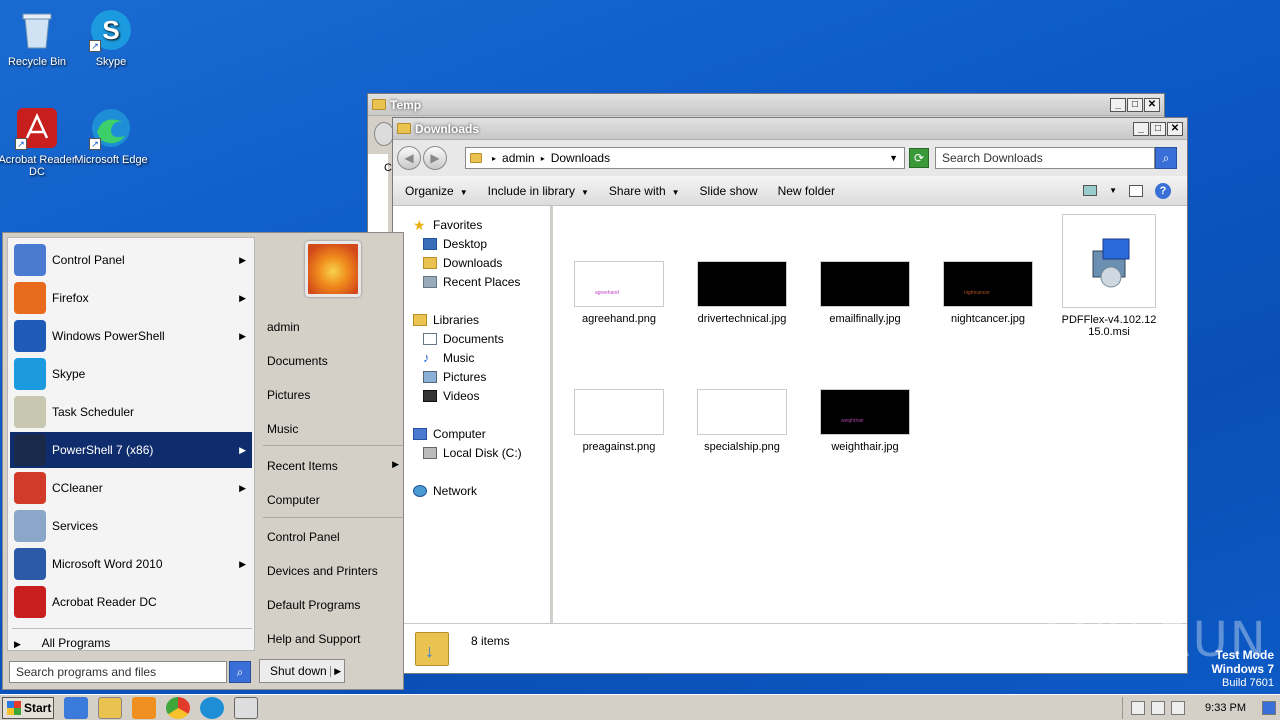 This screenshot has width=1280, height=720. Describe the element at coordinates (580, 158) in the screenshot. I see `breadcrumb-downloads: Downloads` at that location.